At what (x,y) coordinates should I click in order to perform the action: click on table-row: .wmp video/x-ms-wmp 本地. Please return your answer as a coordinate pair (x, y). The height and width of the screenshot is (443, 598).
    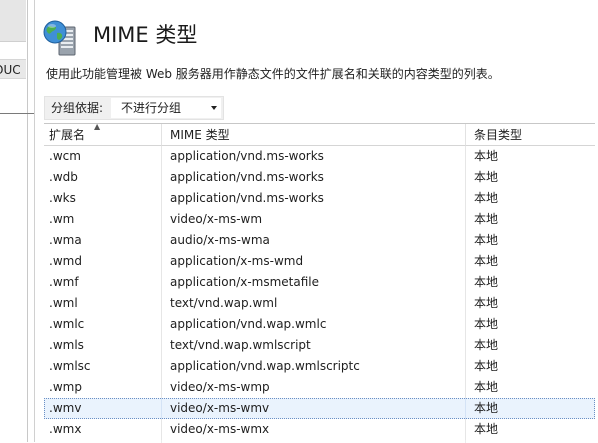
    Looking at the image, I should click on (319, 387).